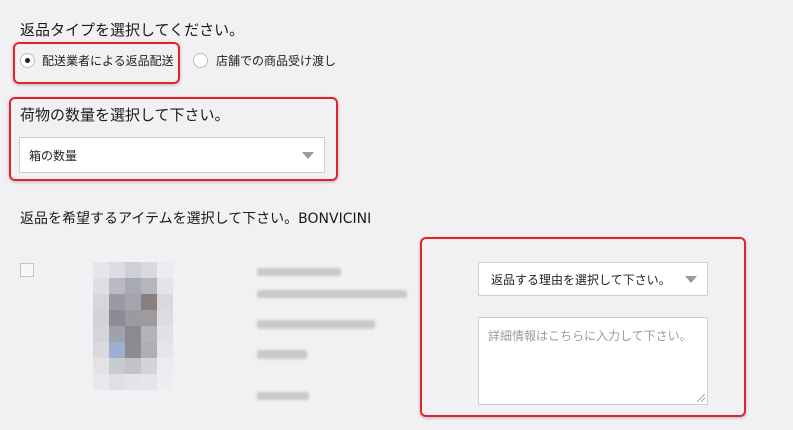 The height and width of the screenshot is (430, 793). I want to click on return-reason-value: 返品する理由を選択して下さい。, so click(581, 279).